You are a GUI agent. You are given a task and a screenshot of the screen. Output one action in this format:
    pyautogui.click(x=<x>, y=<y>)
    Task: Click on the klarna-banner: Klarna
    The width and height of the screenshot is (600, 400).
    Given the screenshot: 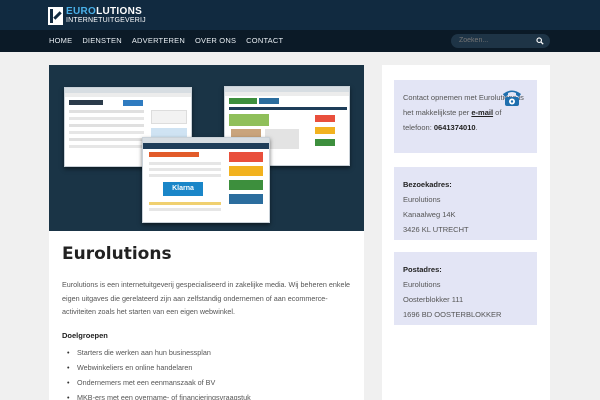 What is the action you would take?
    pyautogui.click(x=183, y=189)
    